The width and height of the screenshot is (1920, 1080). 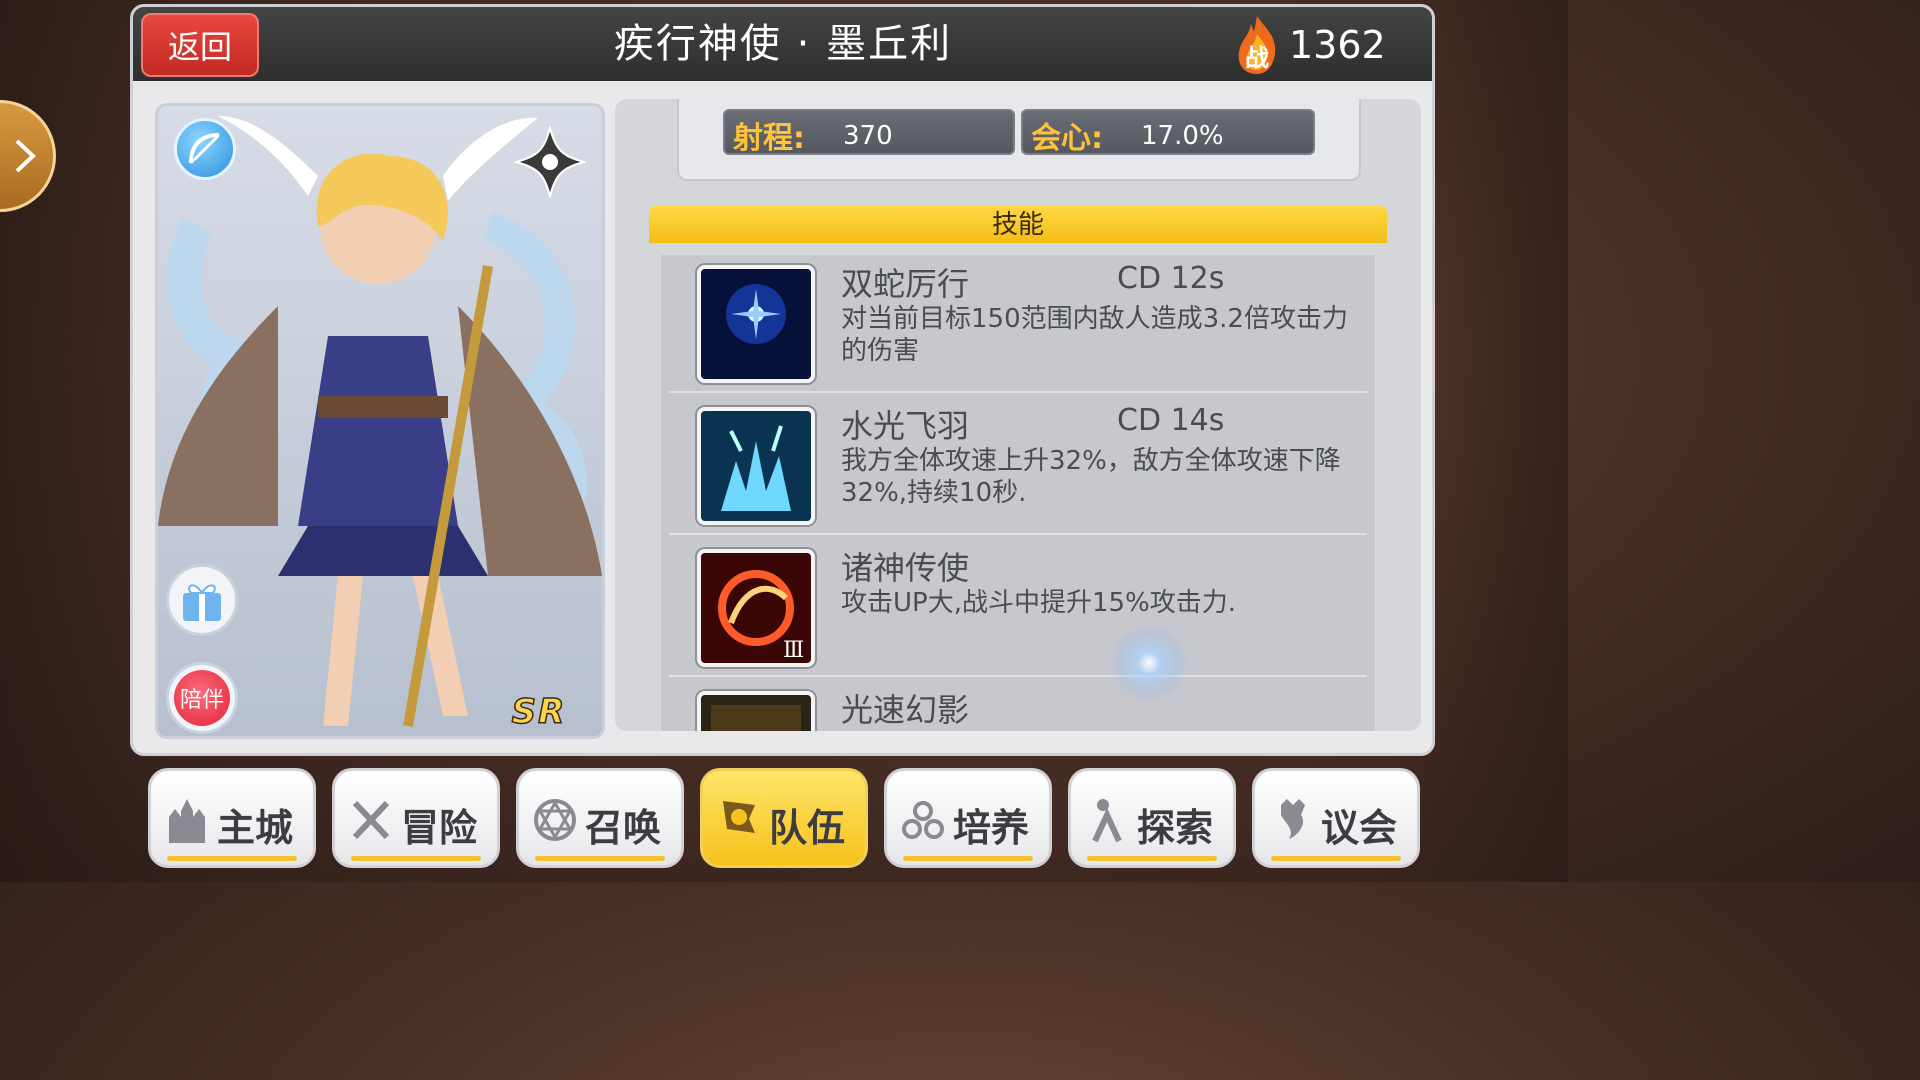 I want to click on companion-button: 陪伴, so click(x=202, y=698).